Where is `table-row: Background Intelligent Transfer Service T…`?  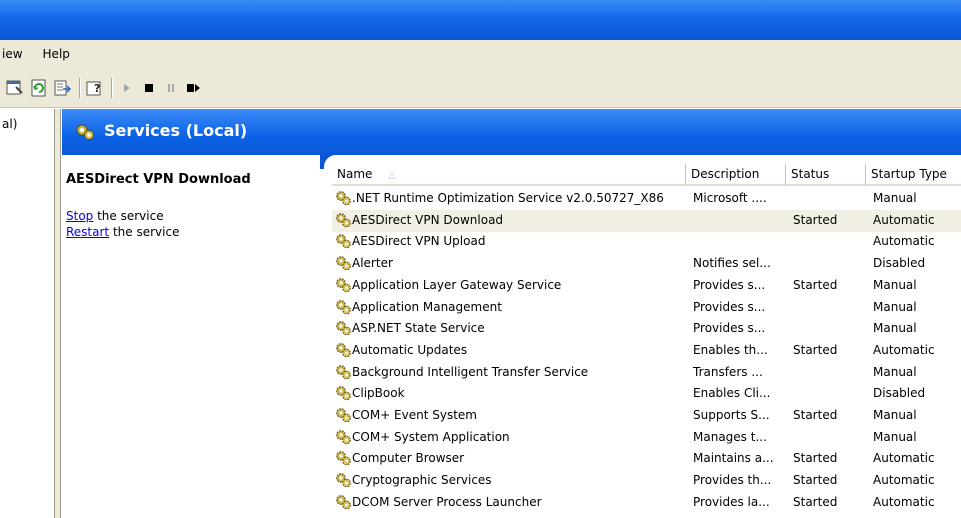 table-row: Background Intelligent Transfer Service T… is located at coordinates (646, 373).